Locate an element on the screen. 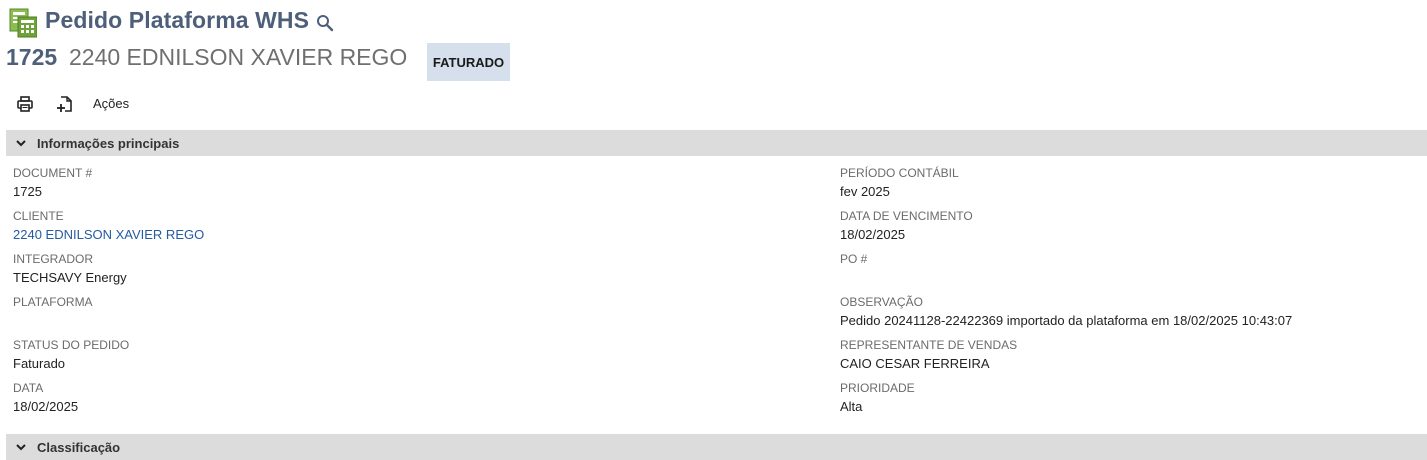 The height and width of the screenshot is (460, 1427). field-value: TECHSAVY Energy is located at coordinates (70, 277).